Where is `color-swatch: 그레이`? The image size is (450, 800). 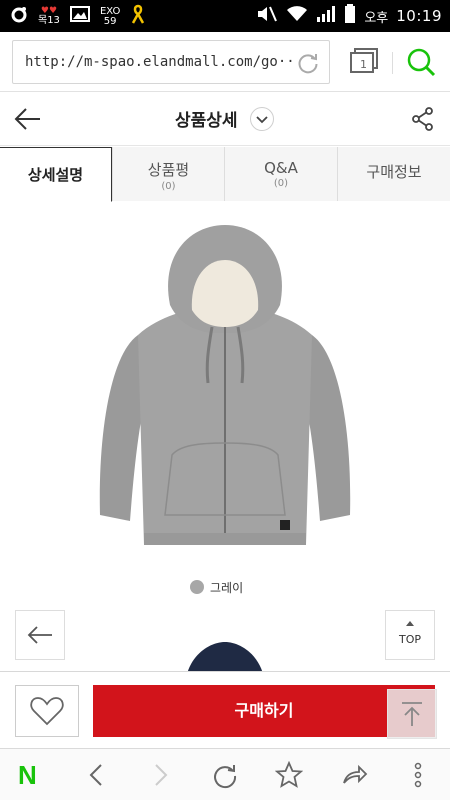
color-swatch: 그레이 is located at coordinates (216, 587).